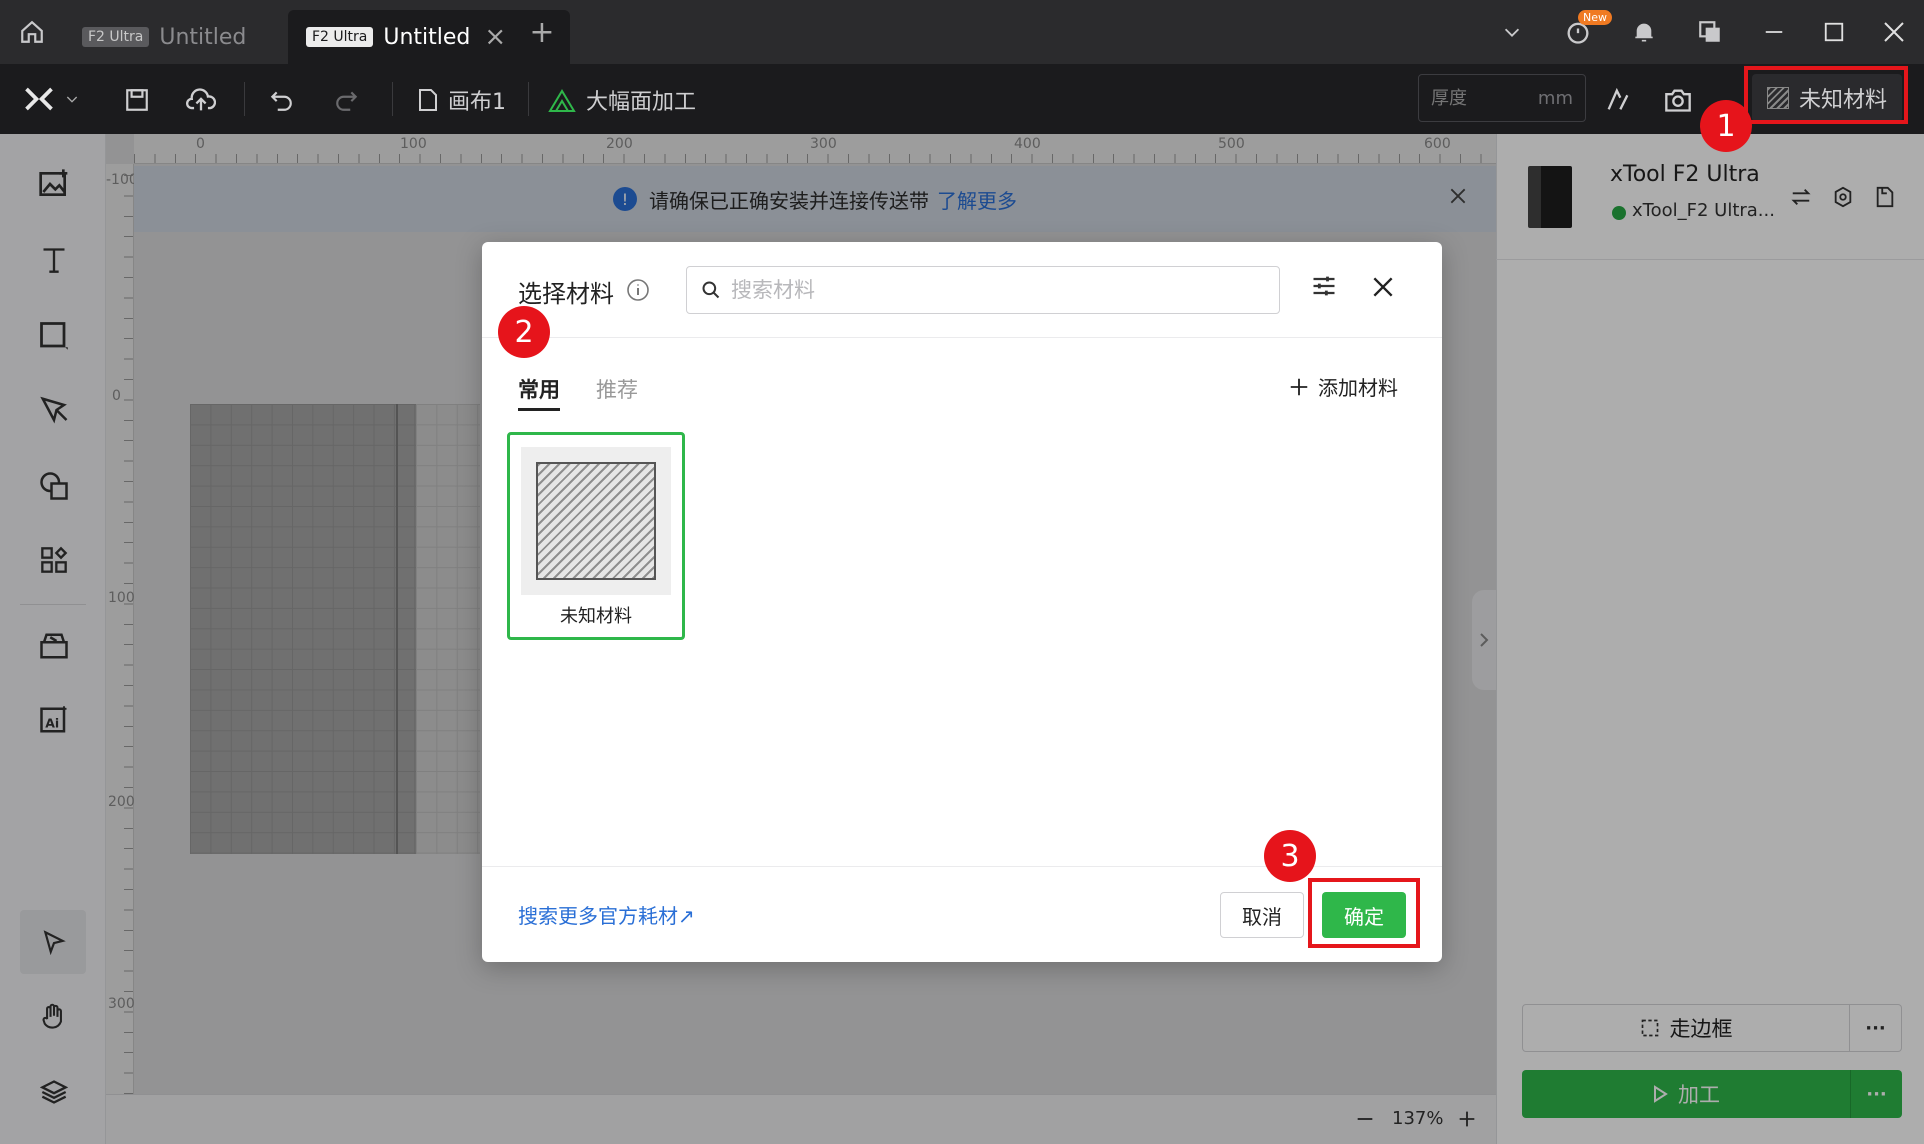  I want to click on windows-icon, so click(1710, 32).